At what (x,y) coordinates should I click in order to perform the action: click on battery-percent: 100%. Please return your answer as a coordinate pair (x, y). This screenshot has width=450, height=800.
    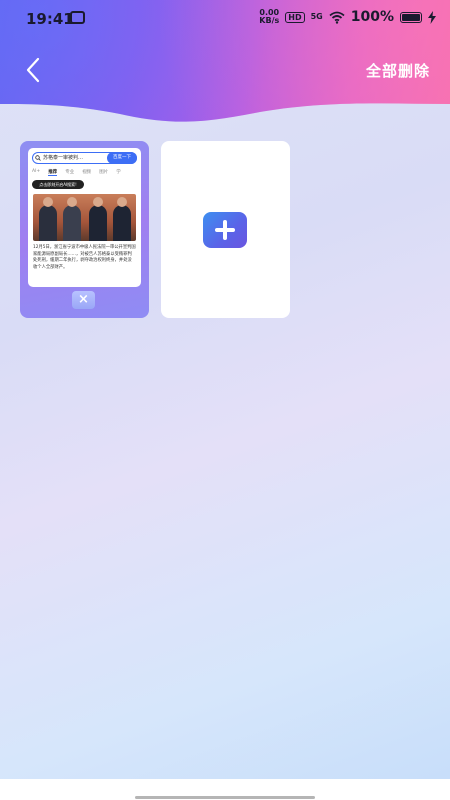
    Looking at the image, I should click on (372, 17).